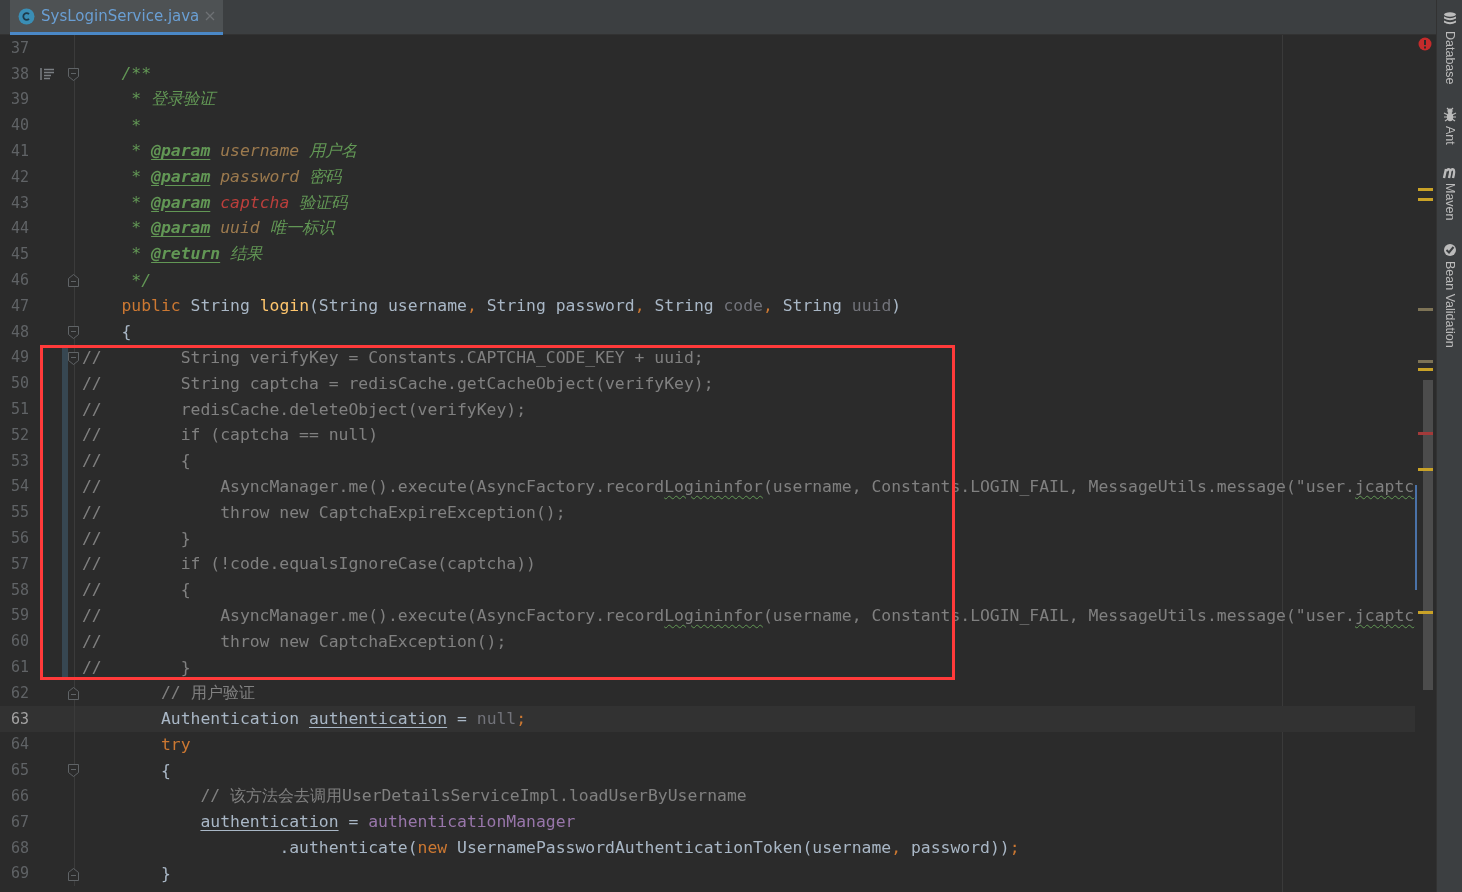 Image resolution: width=1462 pixels, height=892 pixels. I want to click on line-number: 67, so click(20, 821).